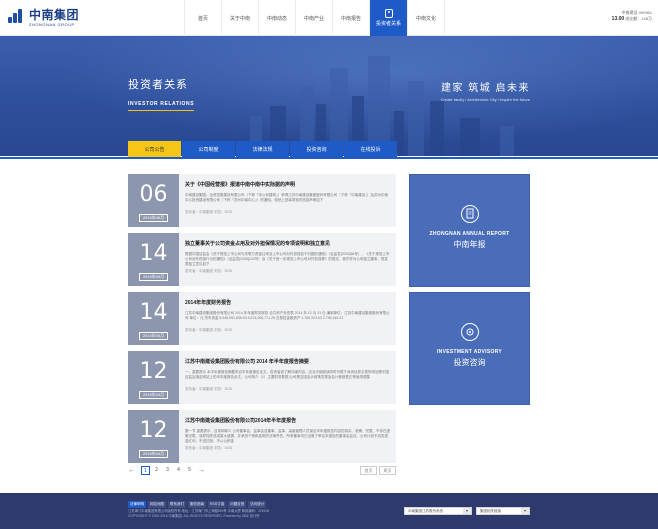 The height and width of the screenshot is (529, 658). Describe the element at coordinates (158, 85) in the screenshot. I see `banner-title-cn: 投资者关系` at that location.